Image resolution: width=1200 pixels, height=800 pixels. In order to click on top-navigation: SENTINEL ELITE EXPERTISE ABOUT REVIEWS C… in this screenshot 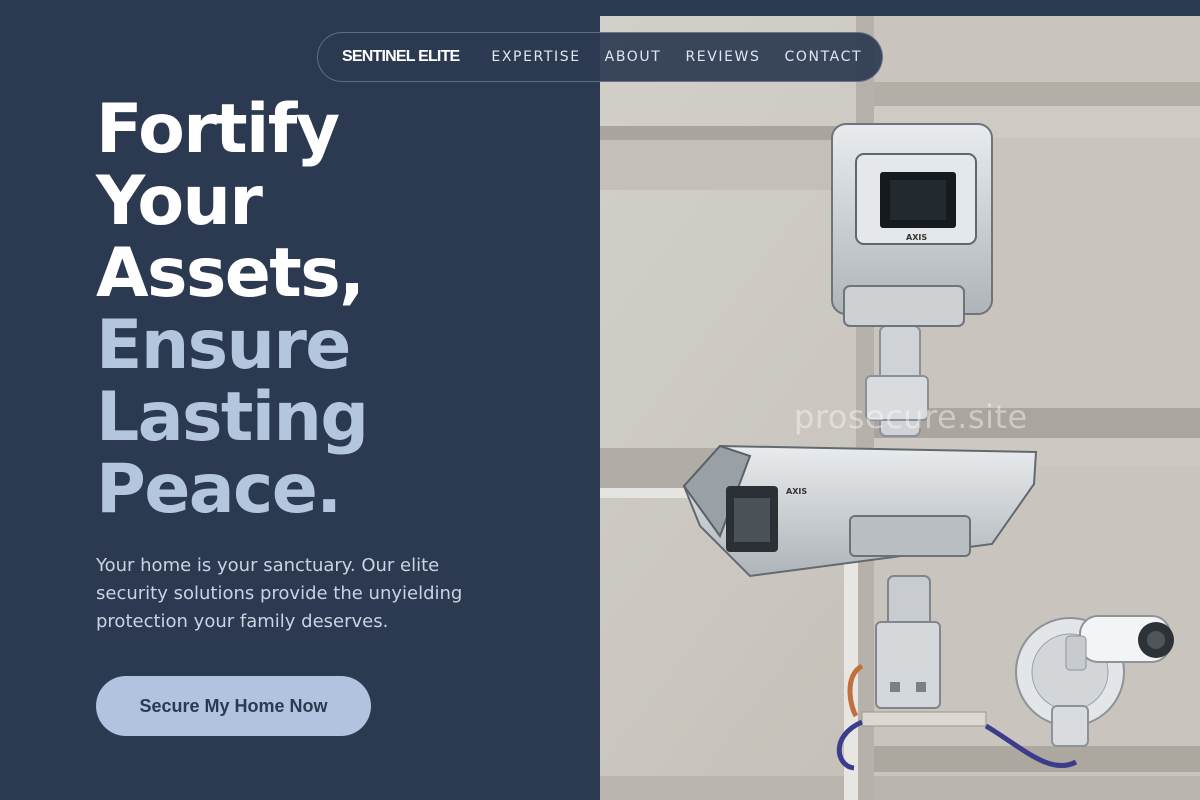, I will do `click(600, 57)`.